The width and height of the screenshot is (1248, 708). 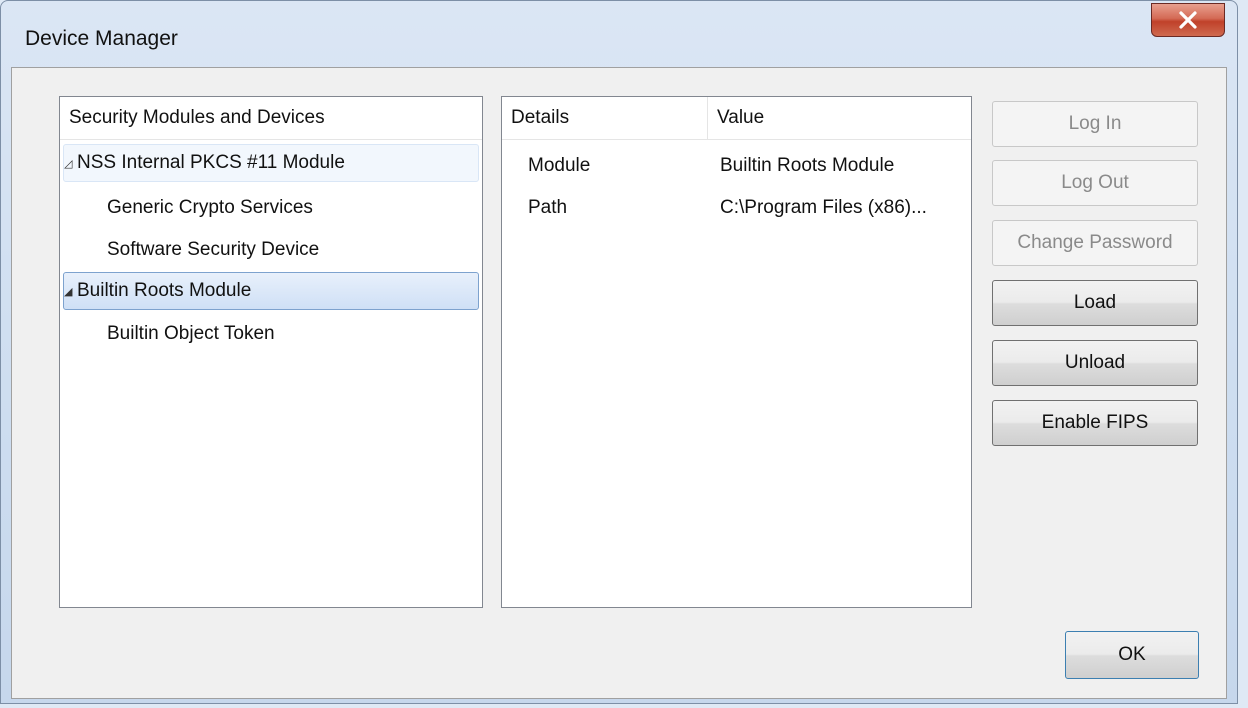 What do you see at coordinates (191, 333) in the screenshot?
I see `tree-item-label: Builtin Object Token` at bounding box center [191, 333].